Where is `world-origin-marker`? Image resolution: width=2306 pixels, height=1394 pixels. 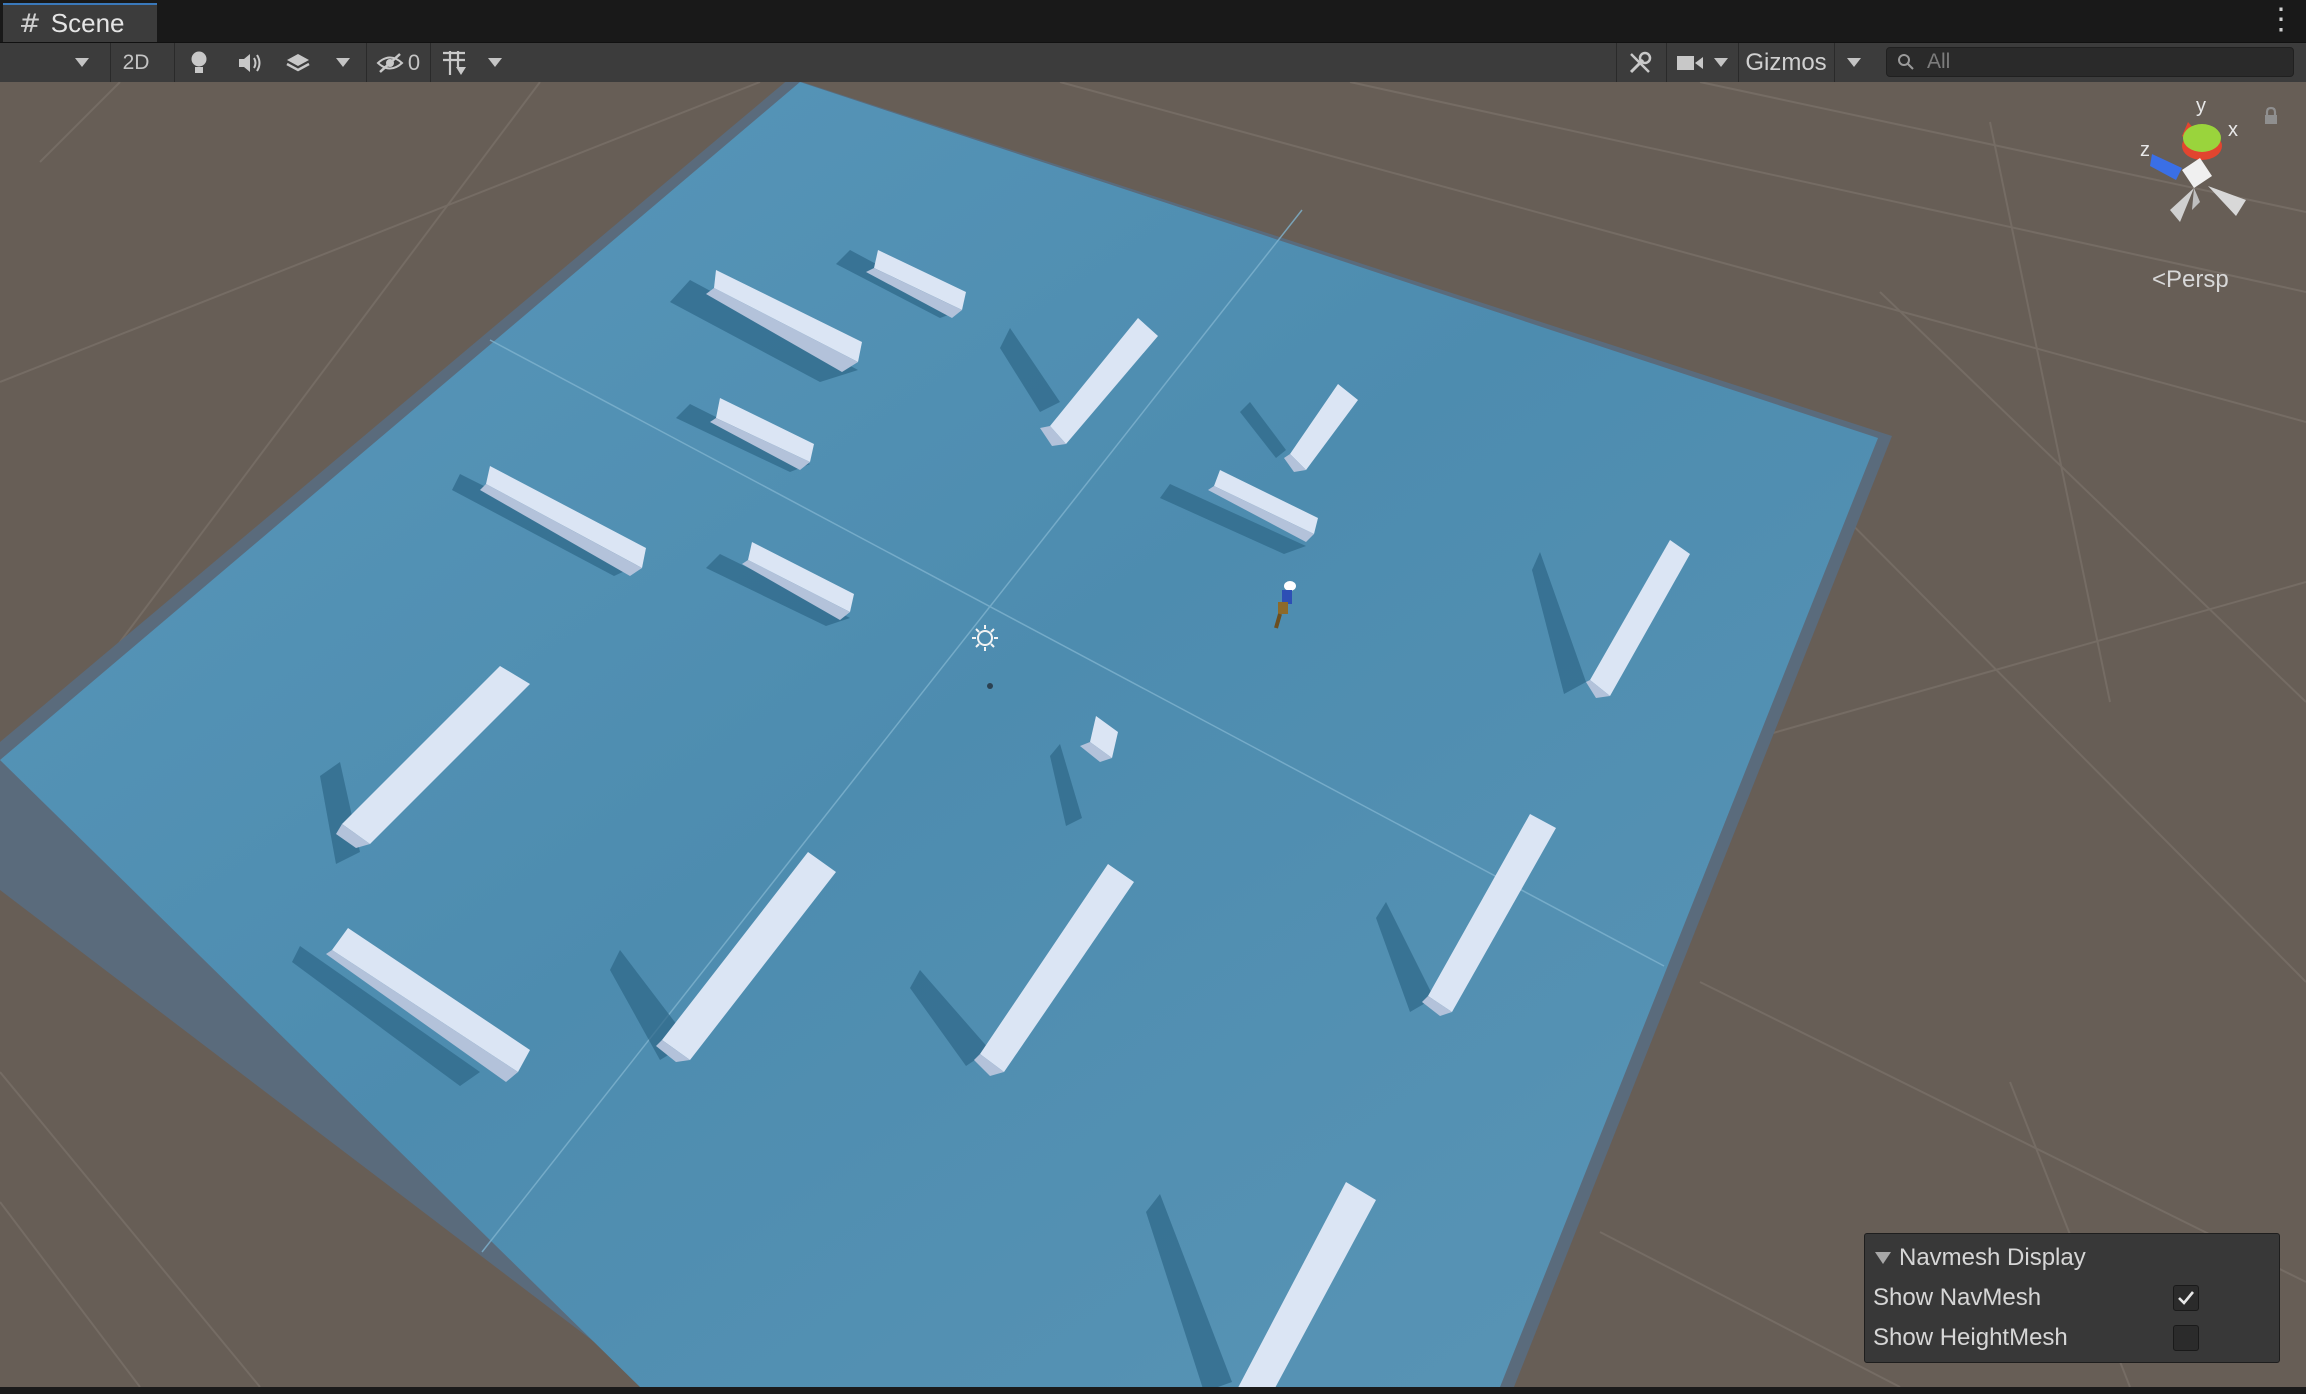 world-origin-marker is located at coordinates (990, 686).